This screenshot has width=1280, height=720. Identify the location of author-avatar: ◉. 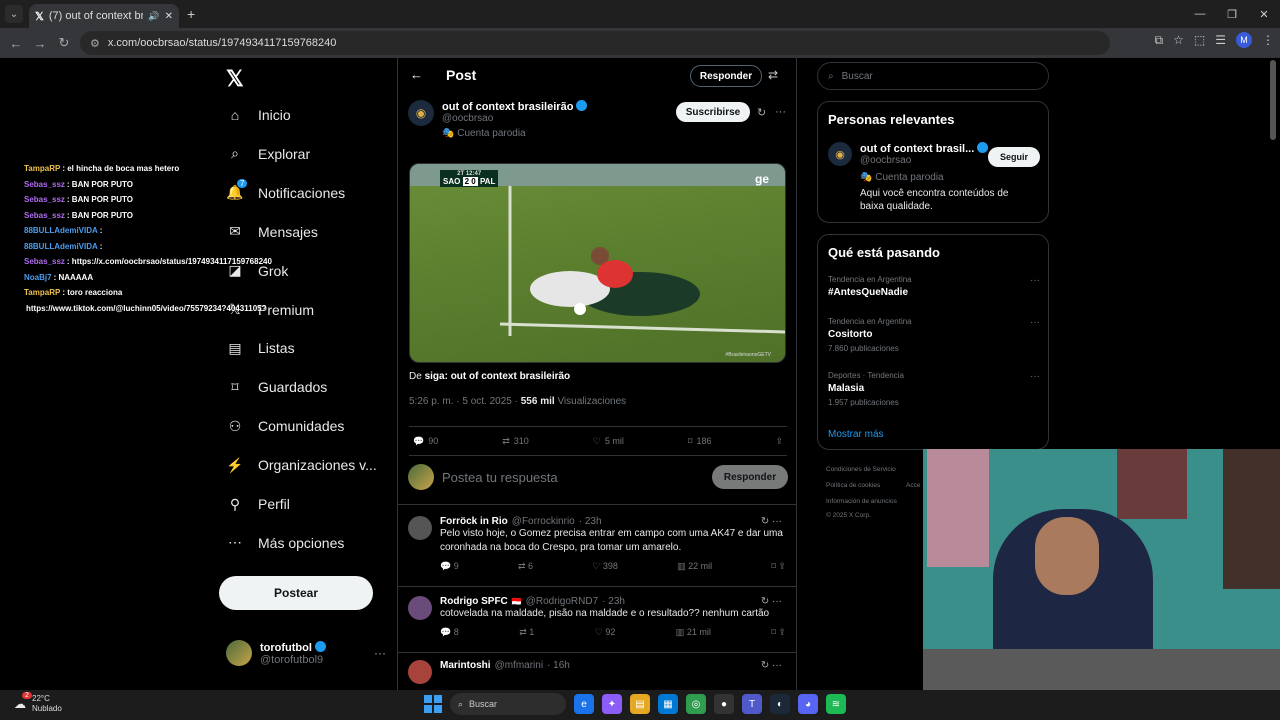
(421, 113).